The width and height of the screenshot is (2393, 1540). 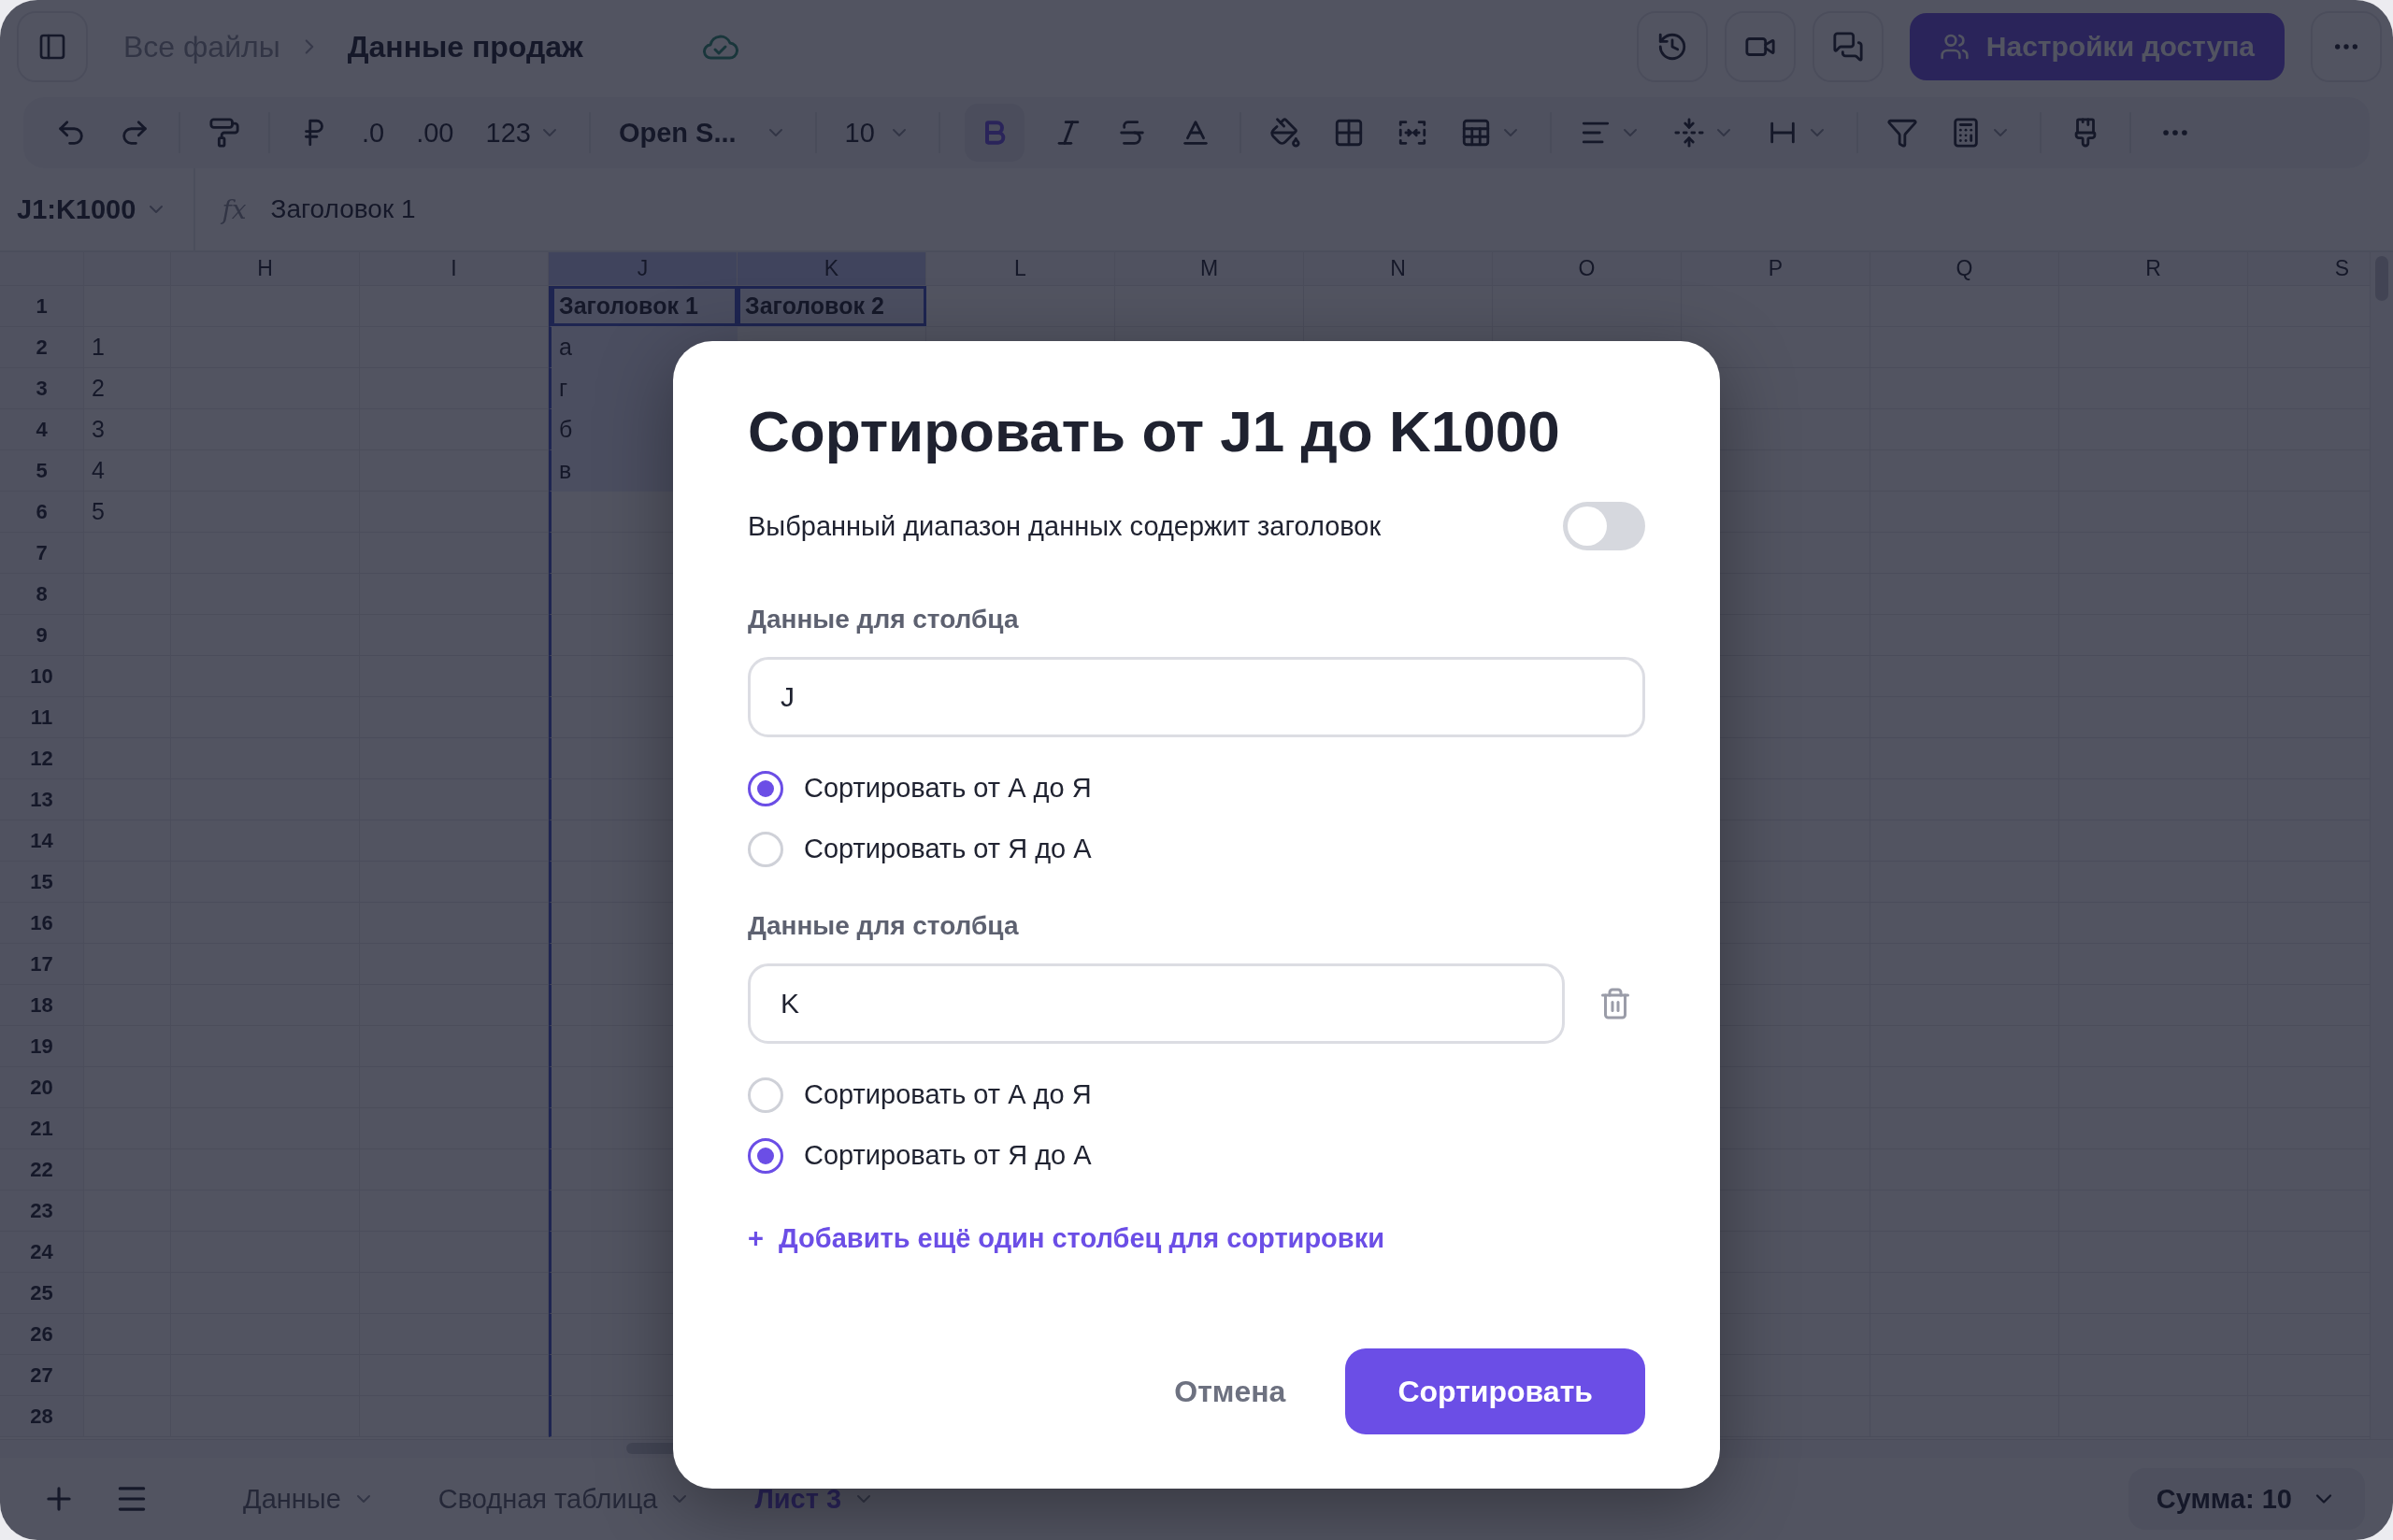 What do you see at coordinates (99, 470) in the screenshot?
I see `table-cell-text: 4` at bounding box center [99, 470].